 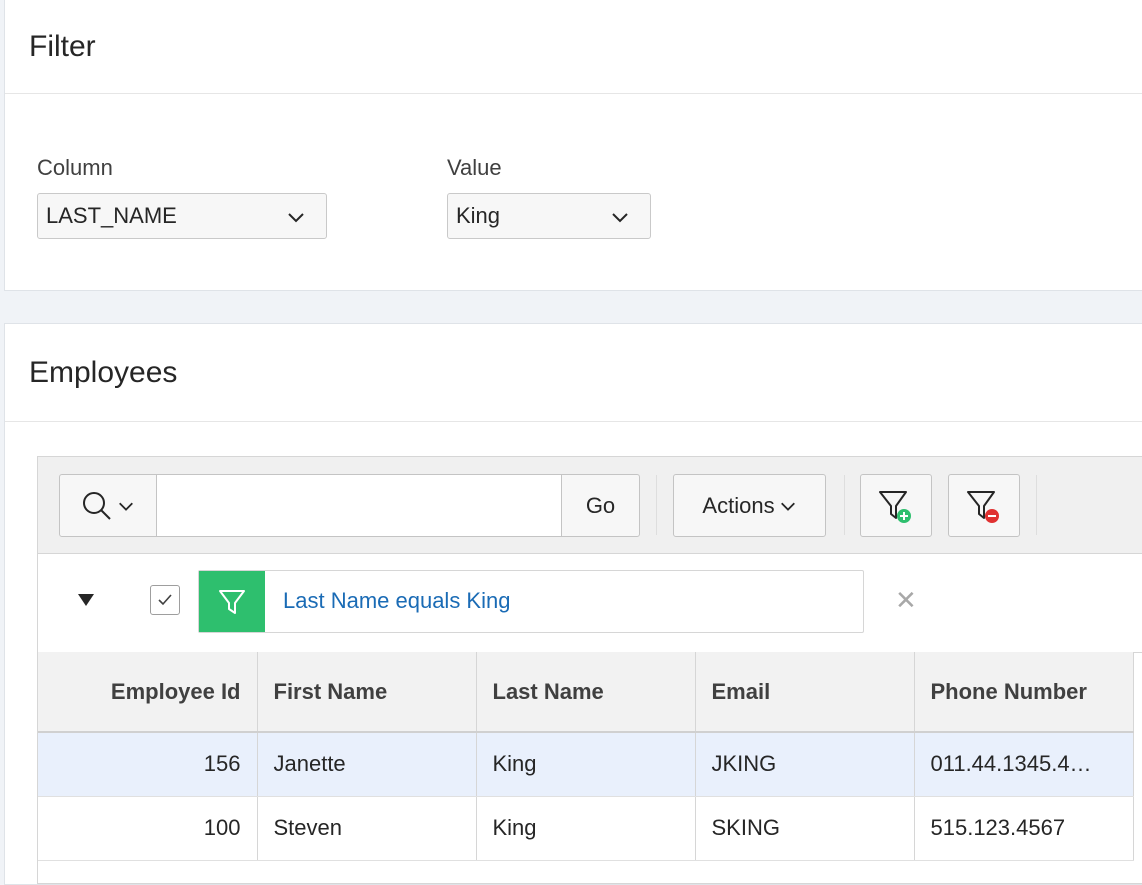 What do you see at coordinates (906, 600) in the screenshot?
I see `remove-filter-icon: ✕` at bounding box center [906, 600].